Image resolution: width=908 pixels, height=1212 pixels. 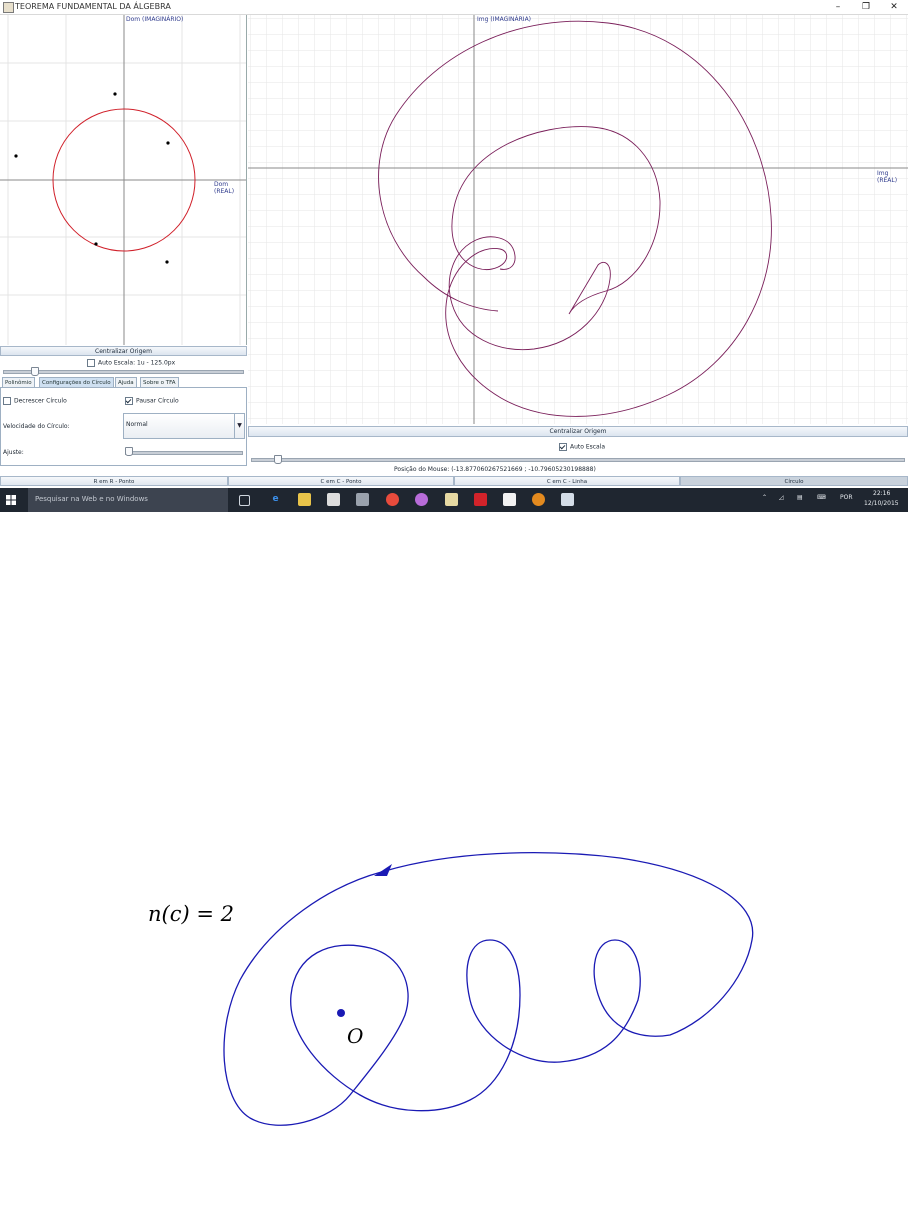 I want to click on circle-point, so click(x=96, y=244).